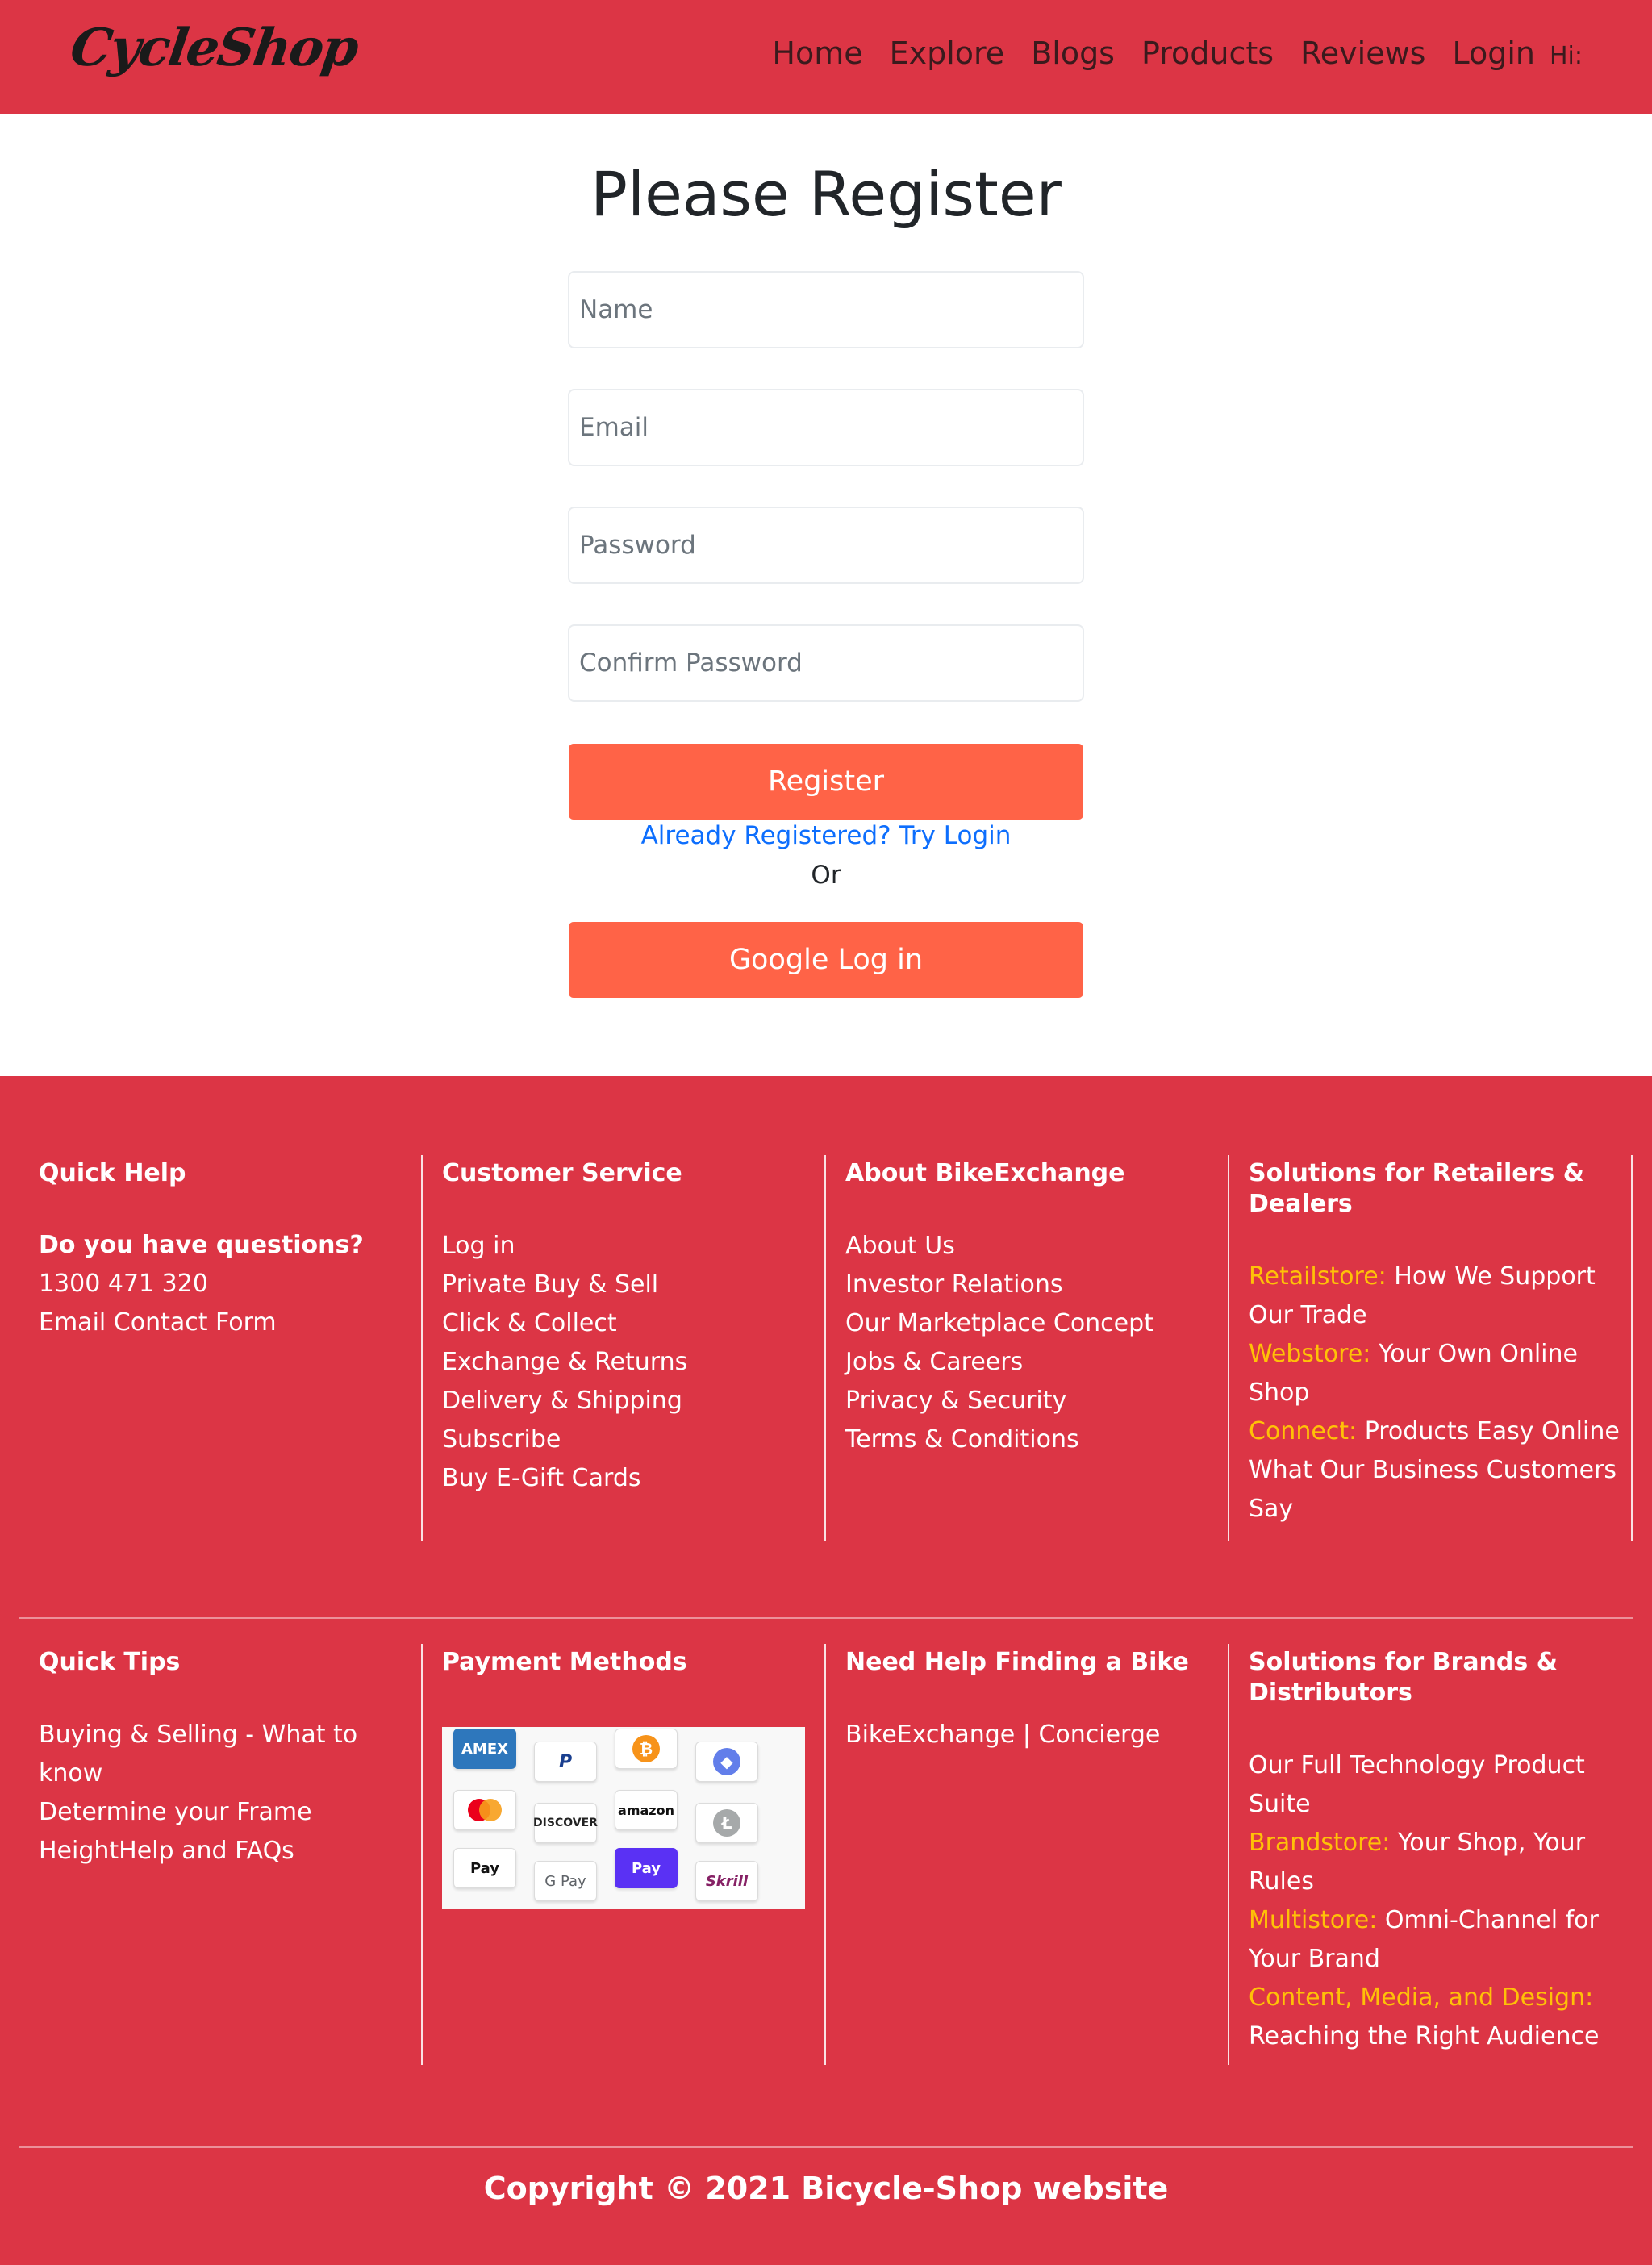 The width and height of the screenshot is (1652, 2265). What do you see at coordinates (1434, 1490) in the screenshot?
I see `business-customers-item: What Our Business Customers Say` at bounding box center [1434, 1490].